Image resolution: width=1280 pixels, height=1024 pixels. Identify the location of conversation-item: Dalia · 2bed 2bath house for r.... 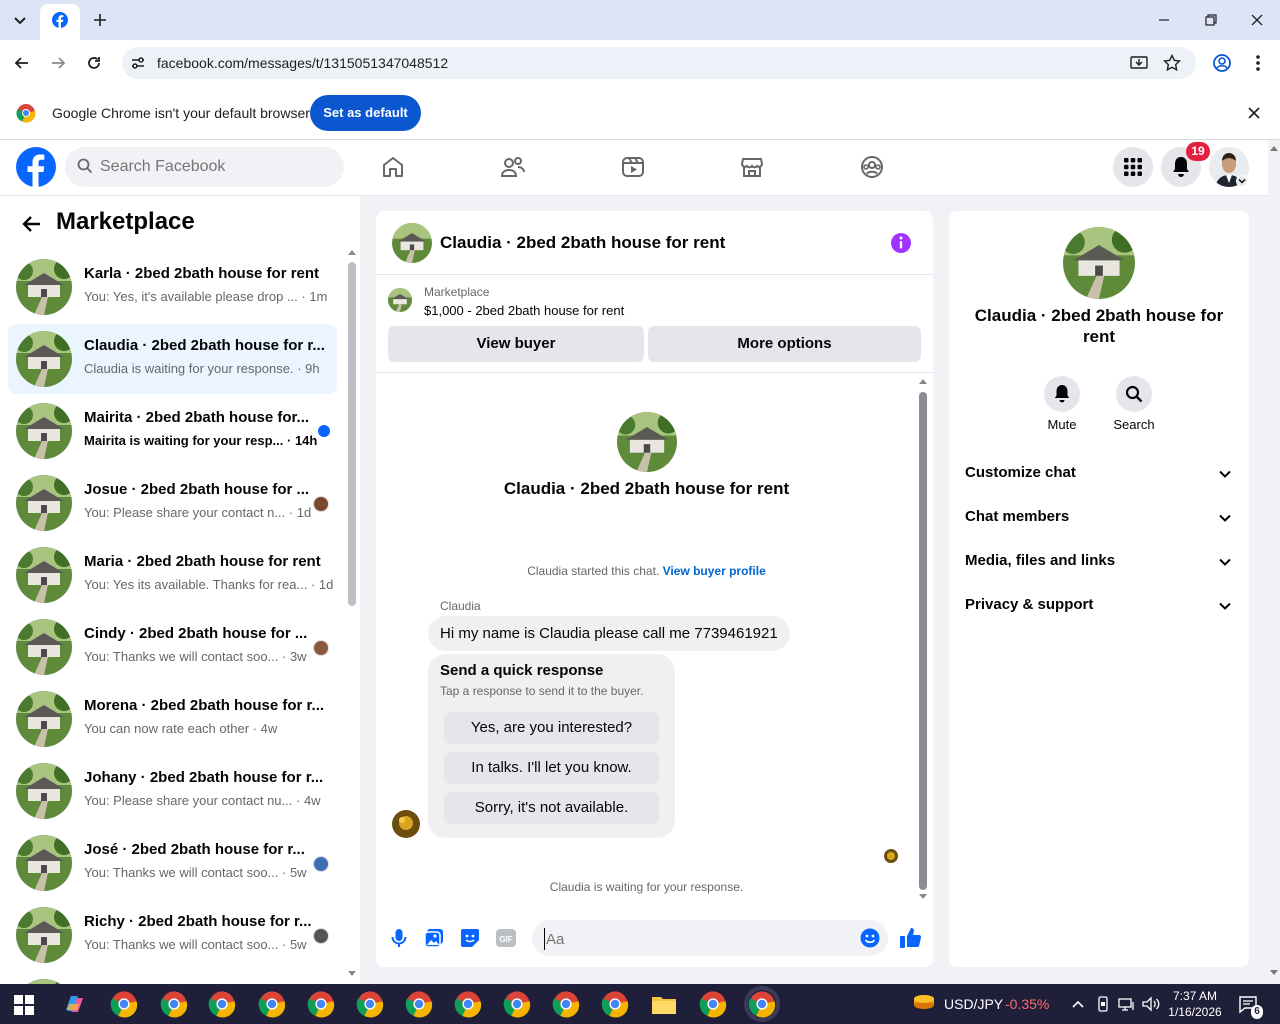
(172, 978).